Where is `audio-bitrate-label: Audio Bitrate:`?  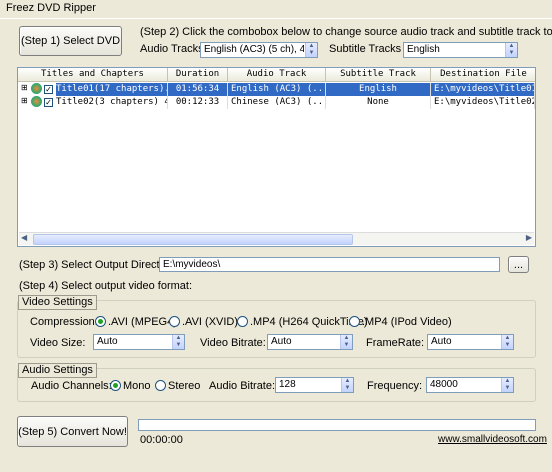
audio-bitrate-label: Audio Bitrate: is located at coordinates (242, 386).